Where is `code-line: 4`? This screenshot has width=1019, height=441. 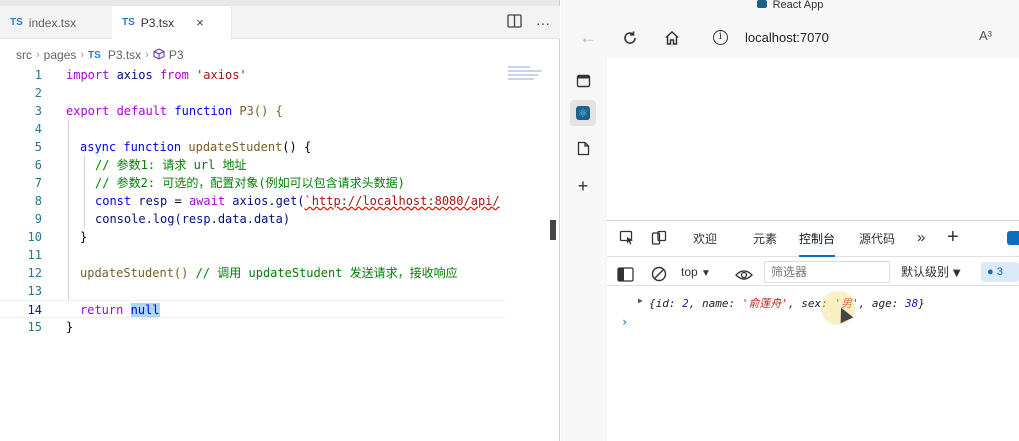 code-line: 4 is located at coordinates (252, 129).